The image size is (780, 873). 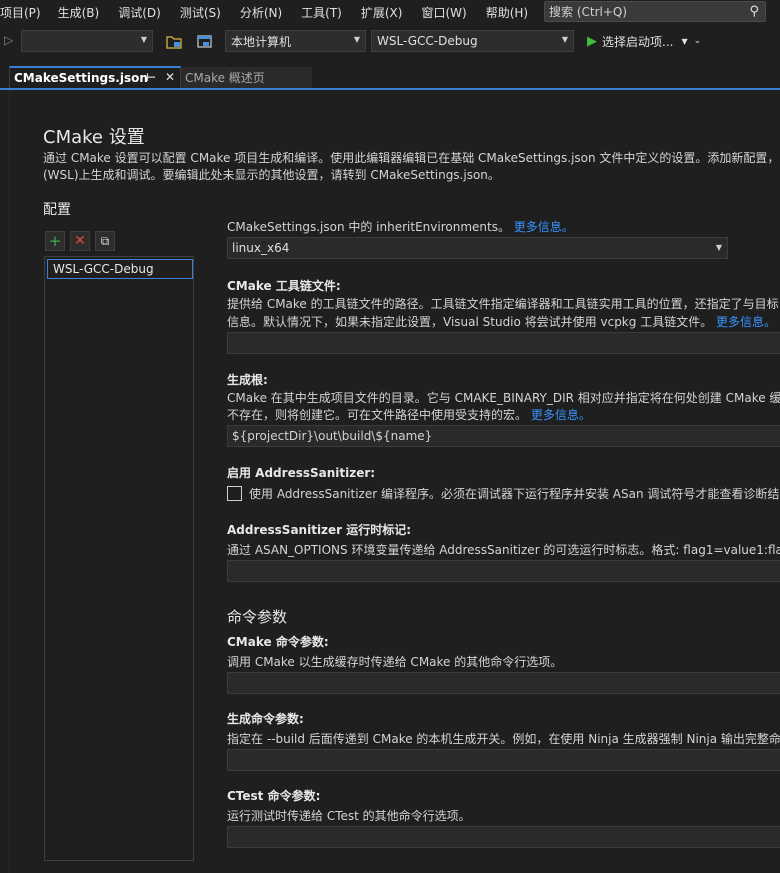 What do you see at coordinates (301, 473) in the screenshot?
I see `asan-heading: 启用 AddressSanitizer:` at bounding box center [301, 473].